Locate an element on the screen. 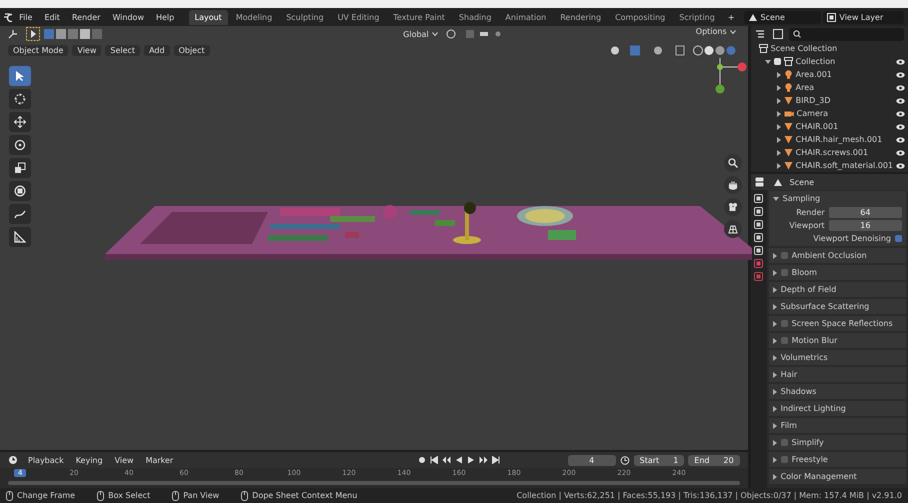  outliner-item: CHAIR.soft_material.001 is located at coordinates (844, 165).